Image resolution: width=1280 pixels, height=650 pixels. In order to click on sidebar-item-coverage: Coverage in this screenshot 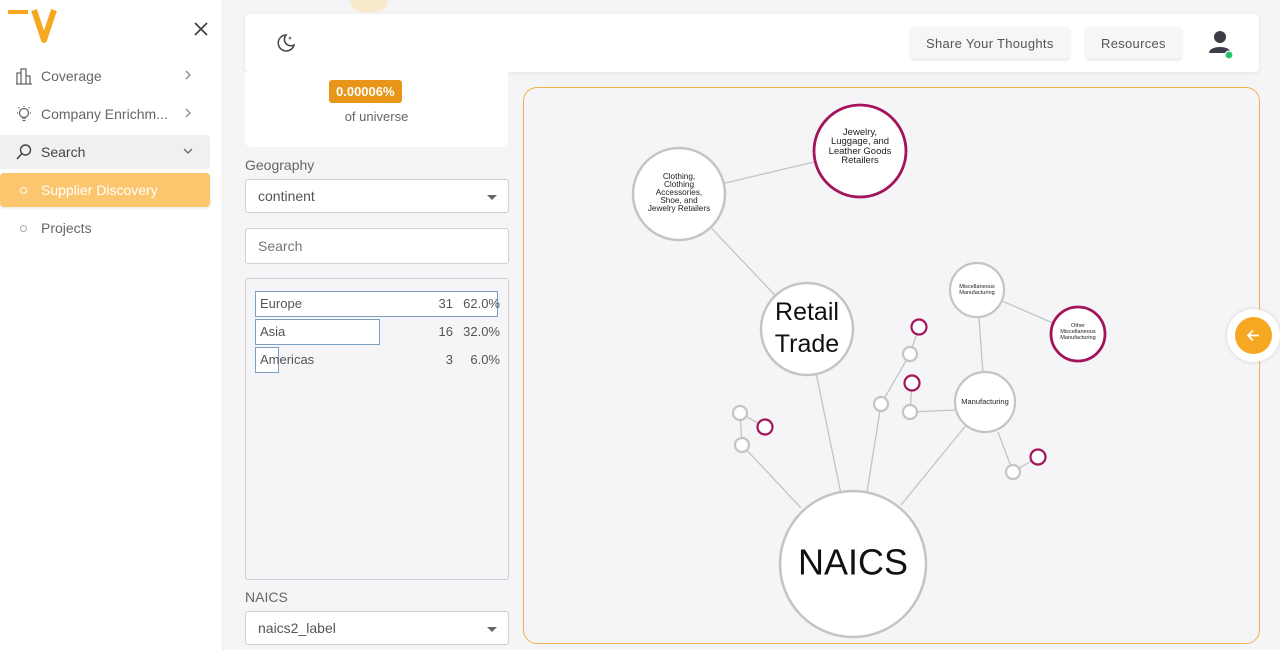, I will do `click(105, 76)`.